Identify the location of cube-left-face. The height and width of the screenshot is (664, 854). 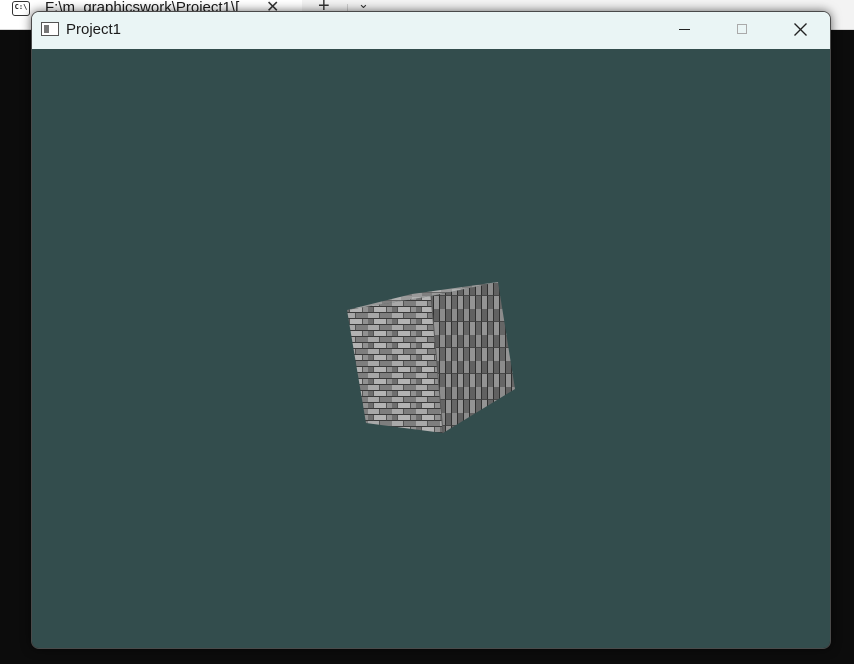
(395, 364).